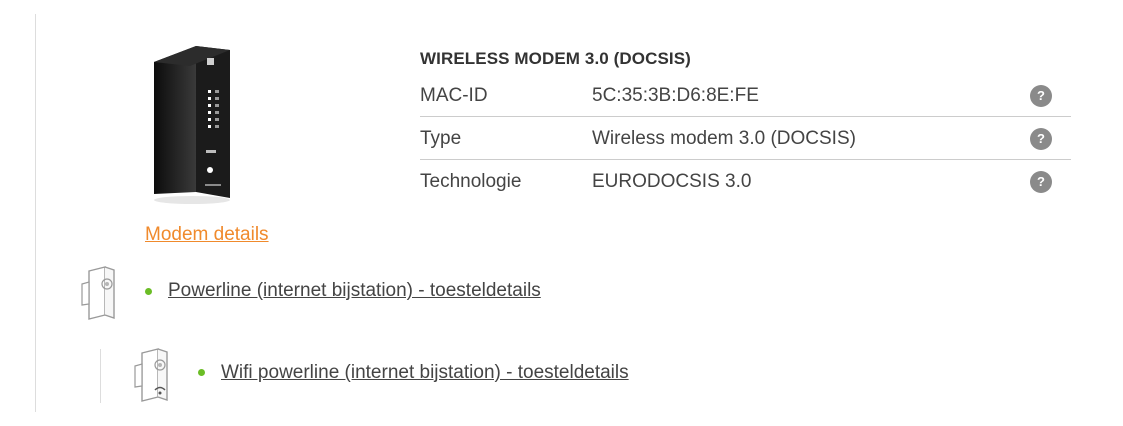  I want to click on spec-value: 5C:35:3B:D6:8E:FE, so click(675, 95).